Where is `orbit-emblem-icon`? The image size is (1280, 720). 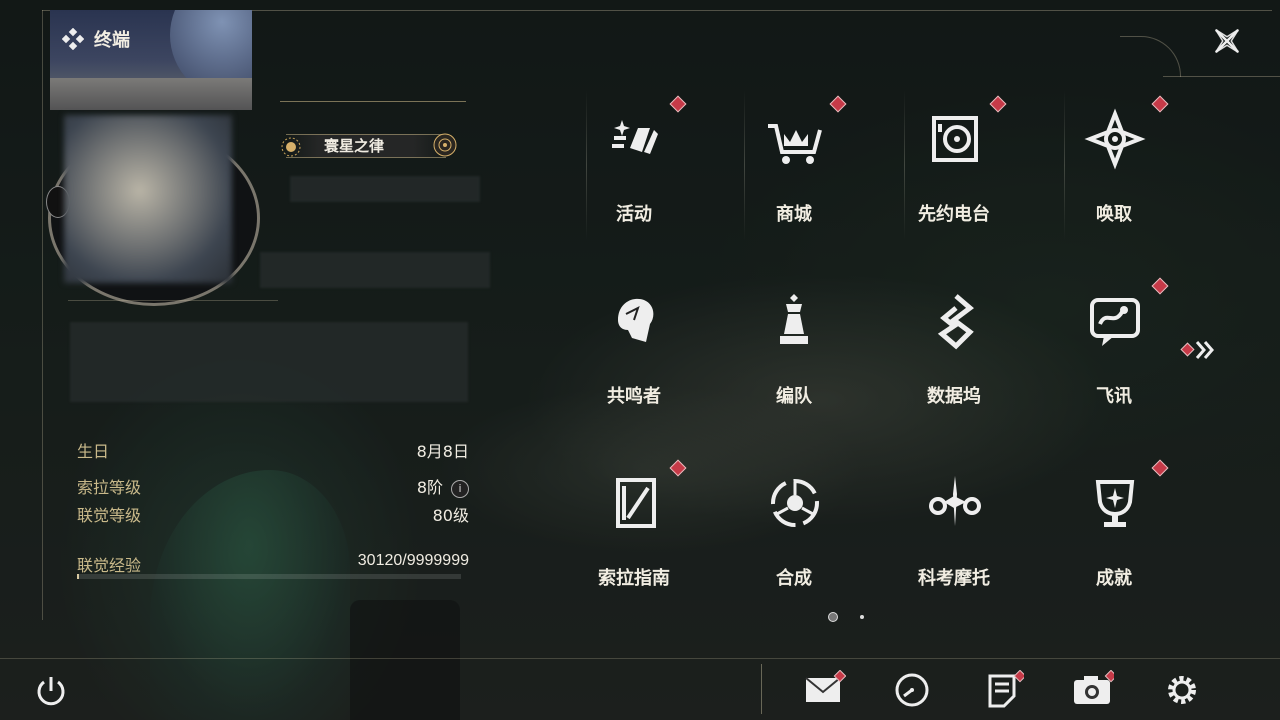 orbit-emblem-icon is located at coordinates (445, 145).